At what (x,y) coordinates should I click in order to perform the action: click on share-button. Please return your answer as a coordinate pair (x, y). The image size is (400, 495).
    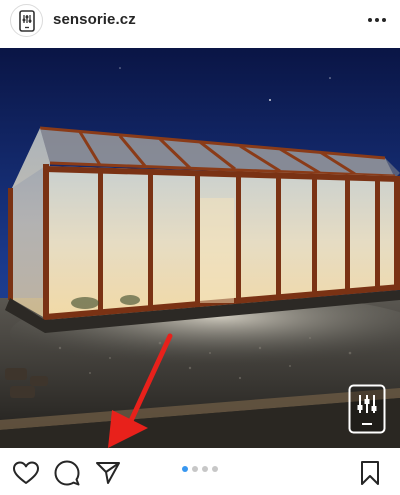
    Looking at the image, I should click on (108, 473).